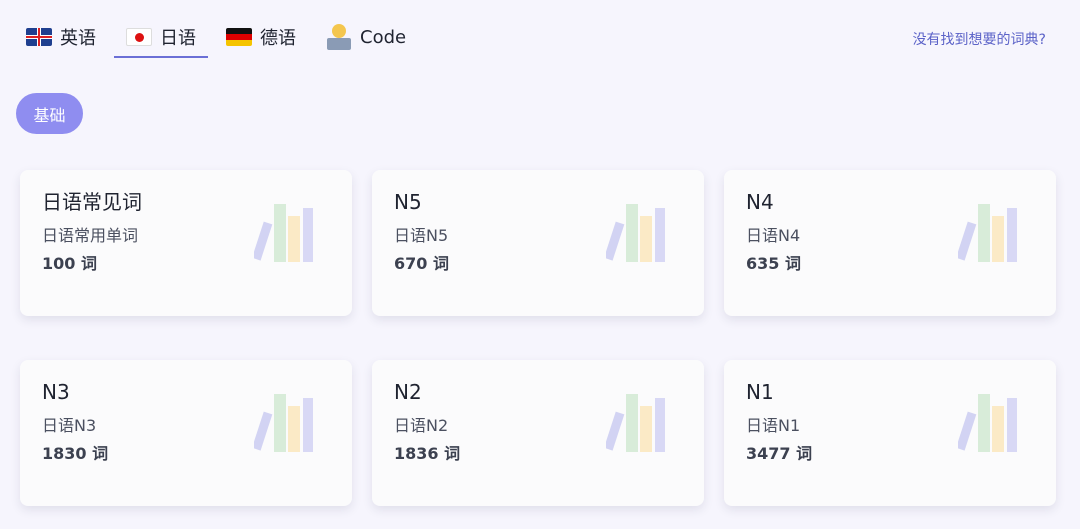 Image resolution: width=1080 pixels, height=529 pixels. I want to click on japan-flag-icon, so click(139, 37).